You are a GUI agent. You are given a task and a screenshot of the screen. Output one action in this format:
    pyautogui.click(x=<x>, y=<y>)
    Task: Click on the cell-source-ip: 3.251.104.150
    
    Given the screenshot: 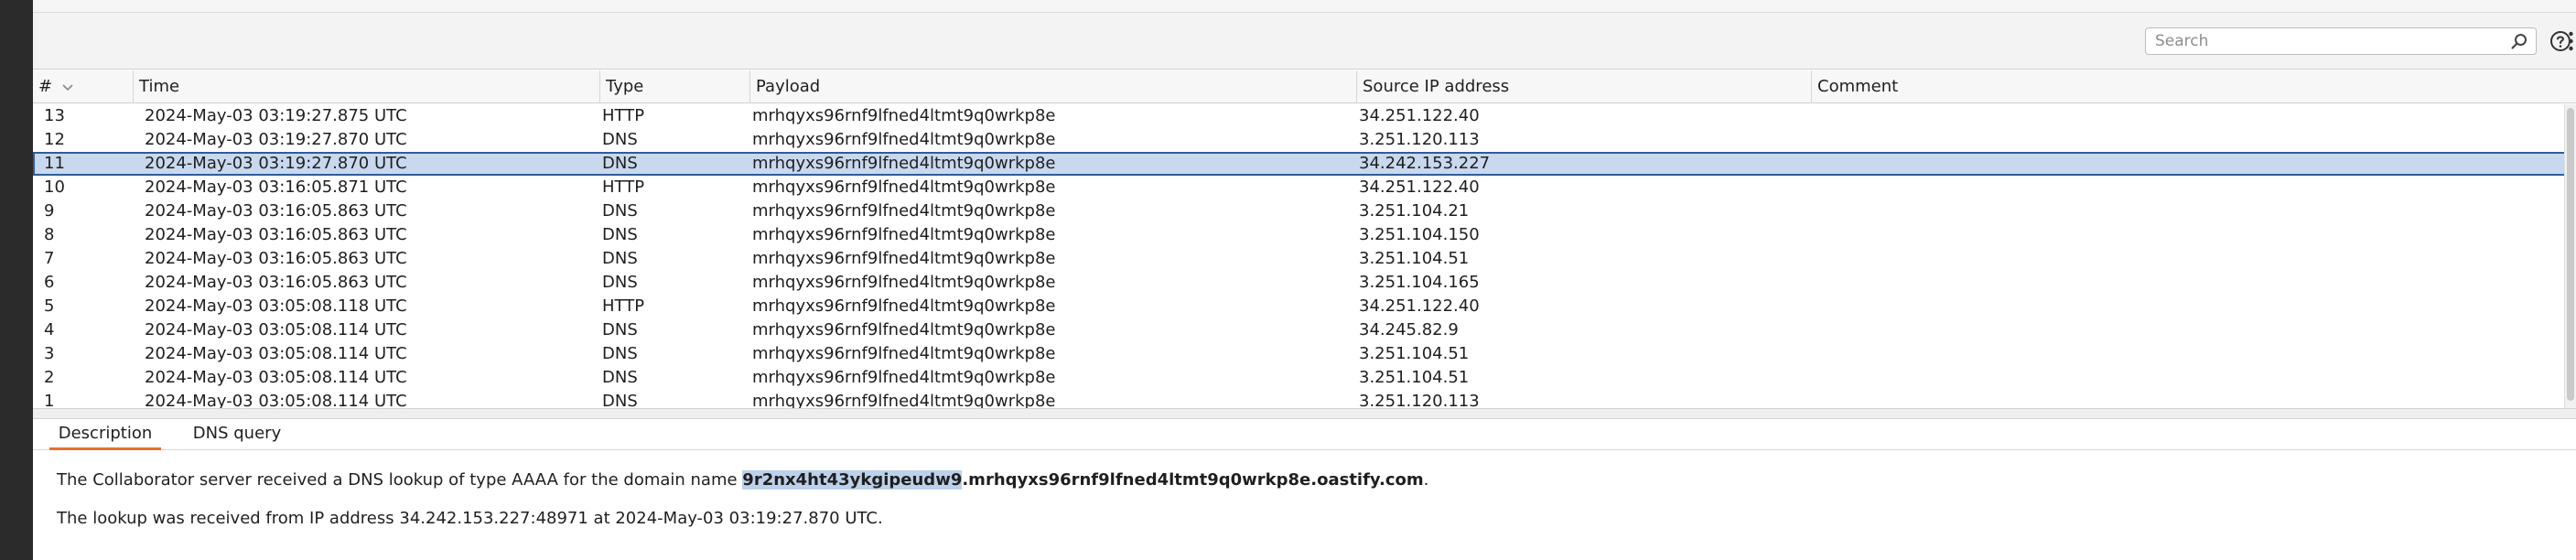 What is the action you would take?
    pyautogui.click(x=1419, y=234)
    